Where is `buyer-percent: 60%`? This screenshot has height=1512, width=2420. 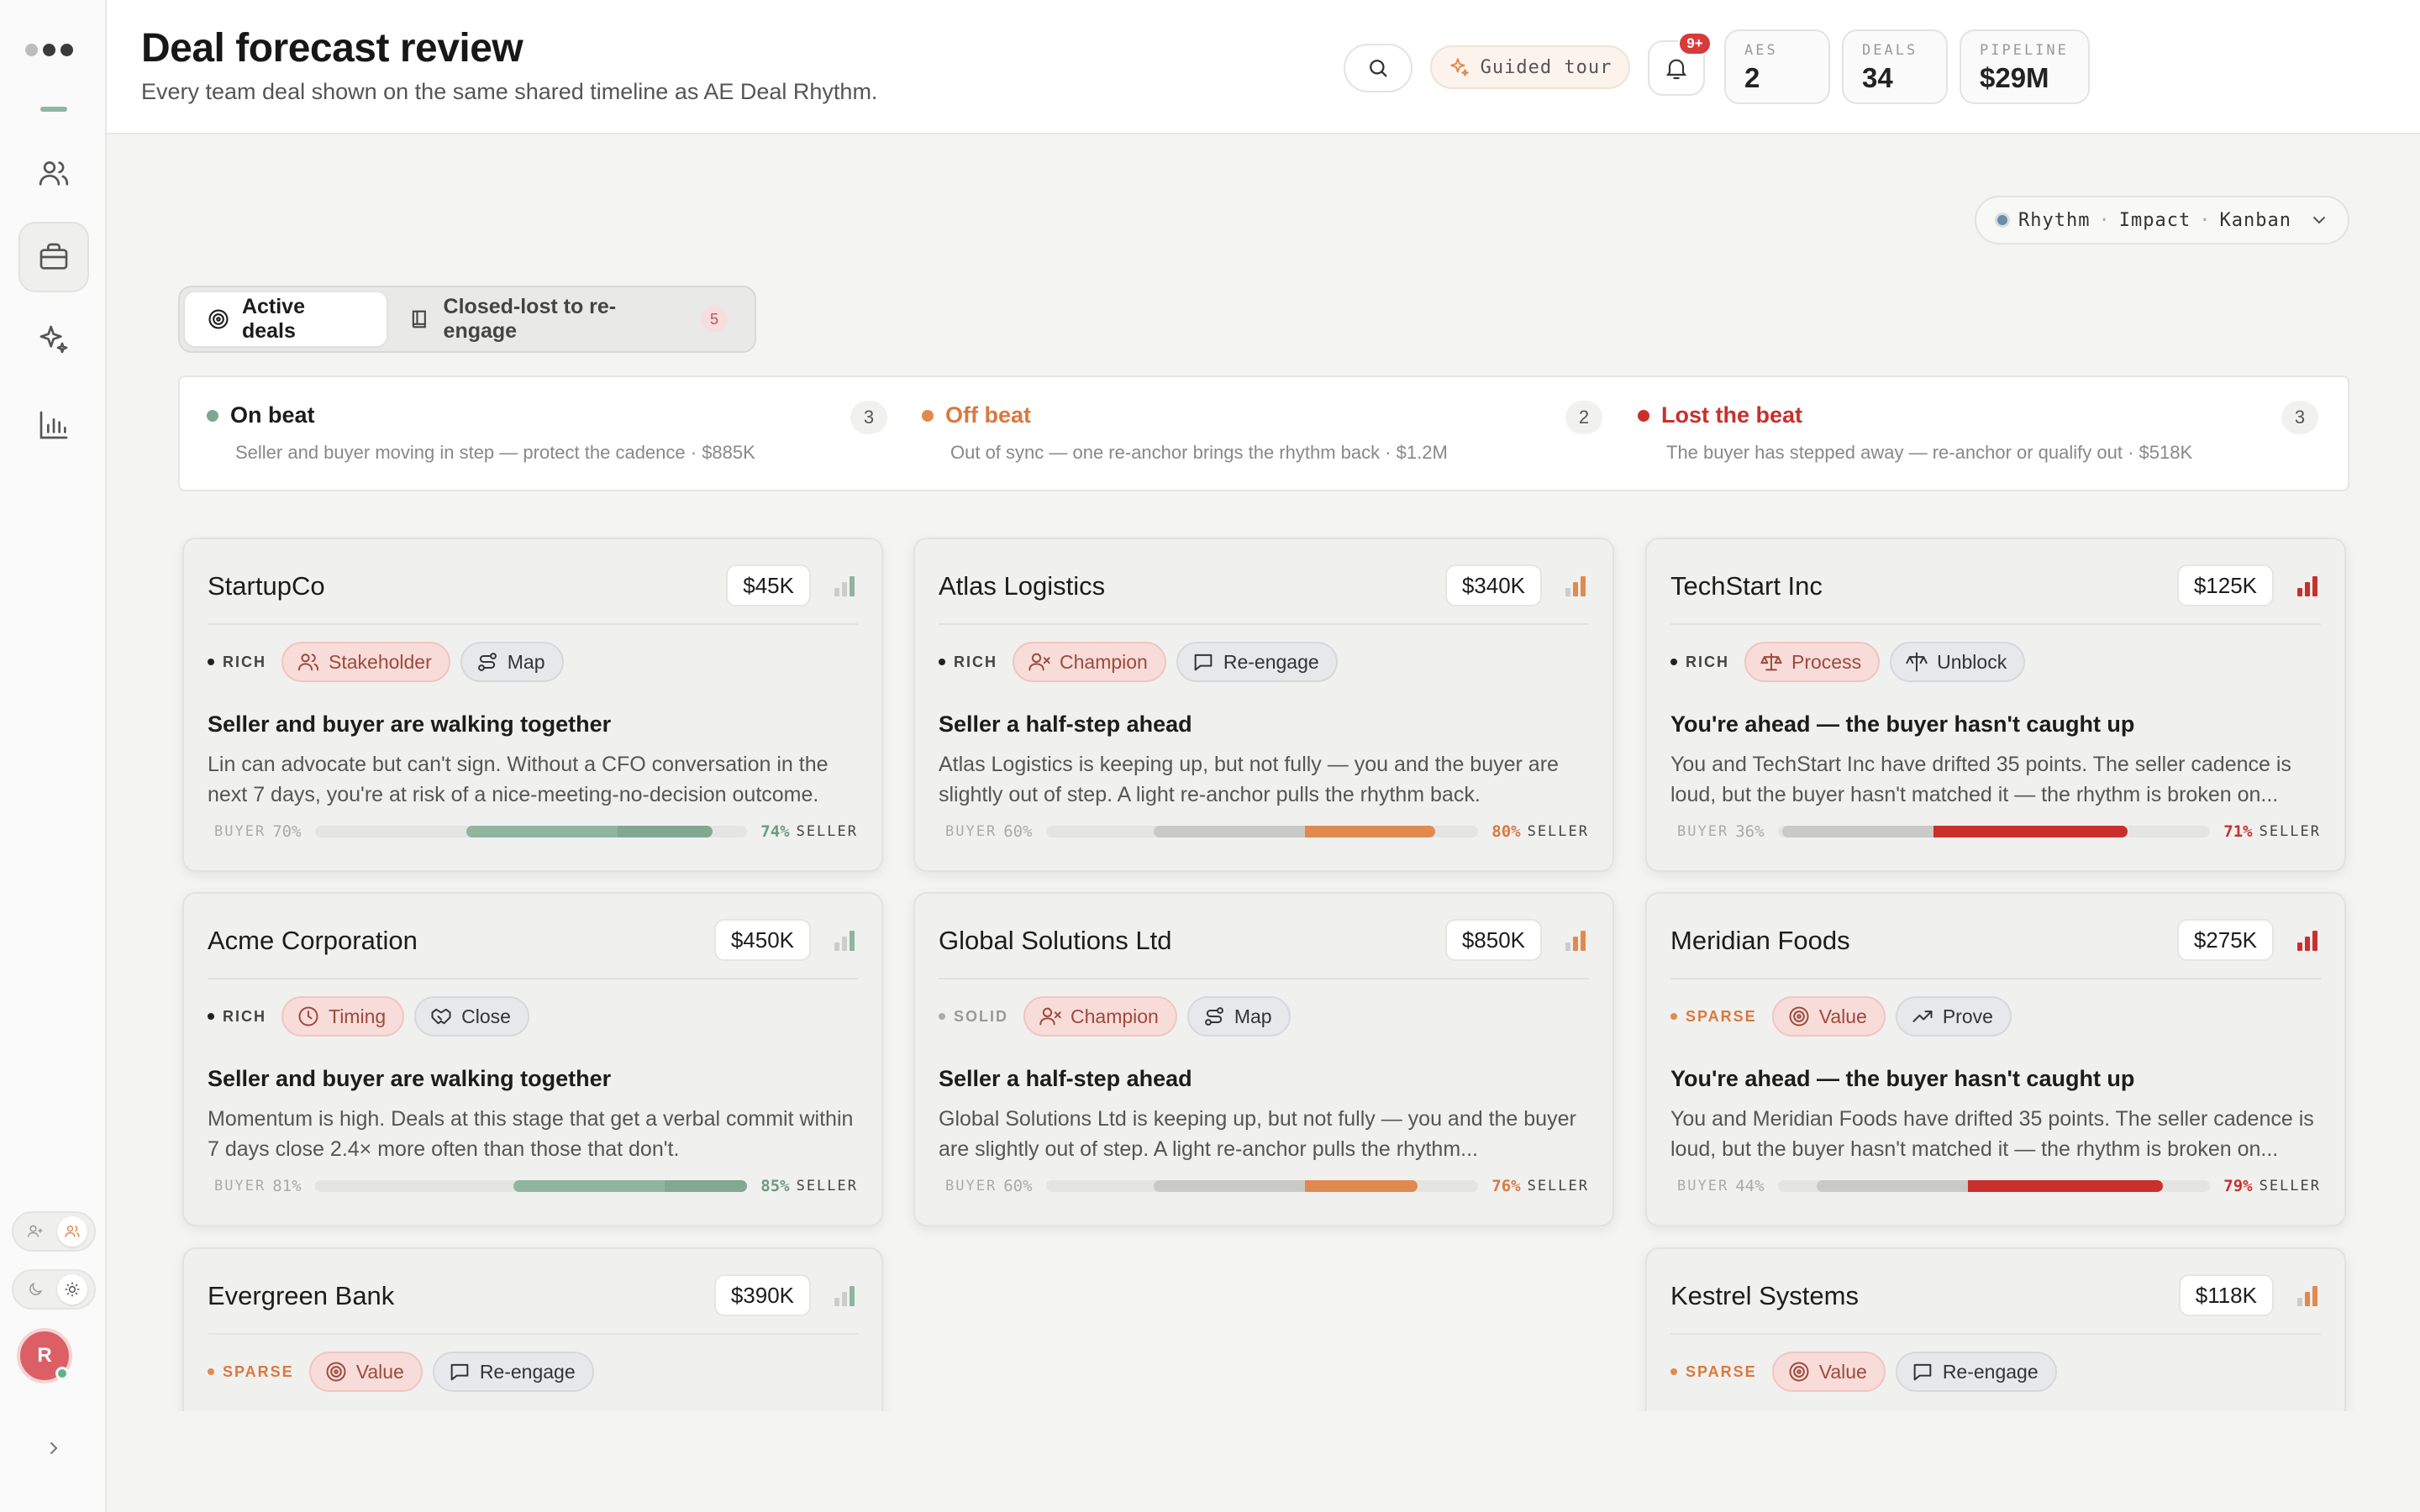
buyer-percent: 60% is located at coordinates (1018, 1186).